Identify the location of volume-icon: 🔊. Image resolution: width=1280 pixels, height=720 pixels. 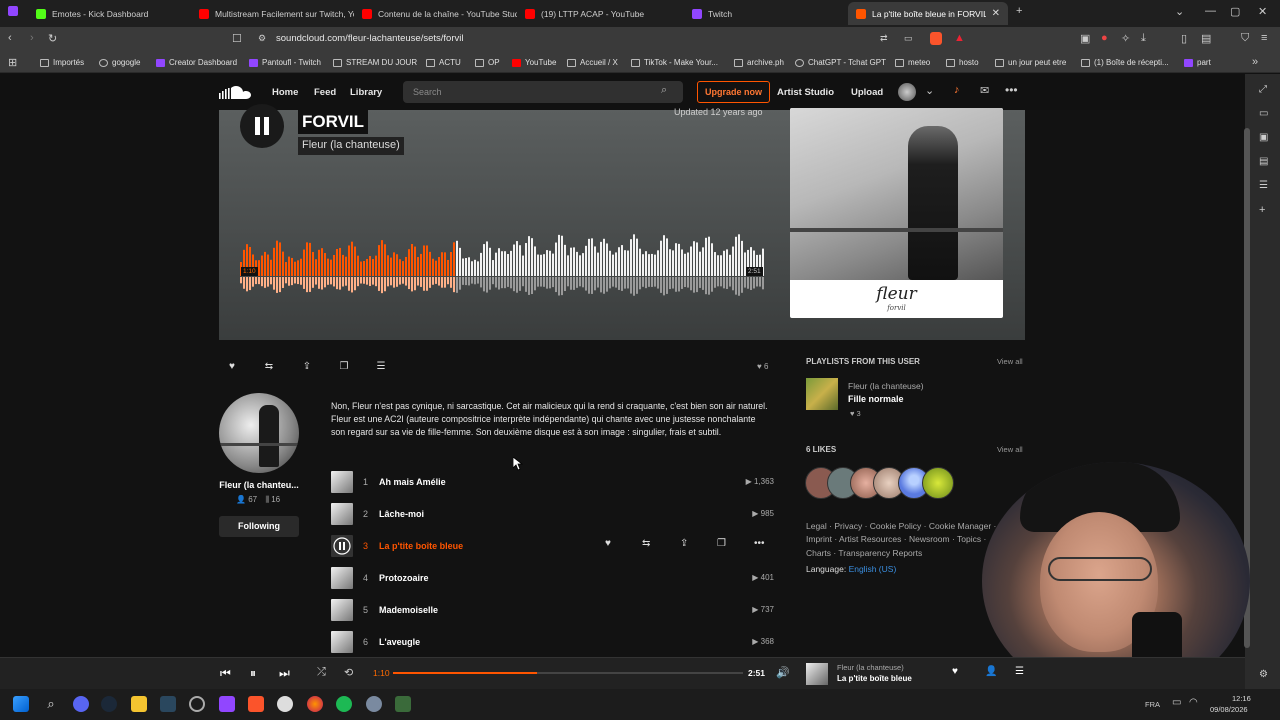
(783, 672).